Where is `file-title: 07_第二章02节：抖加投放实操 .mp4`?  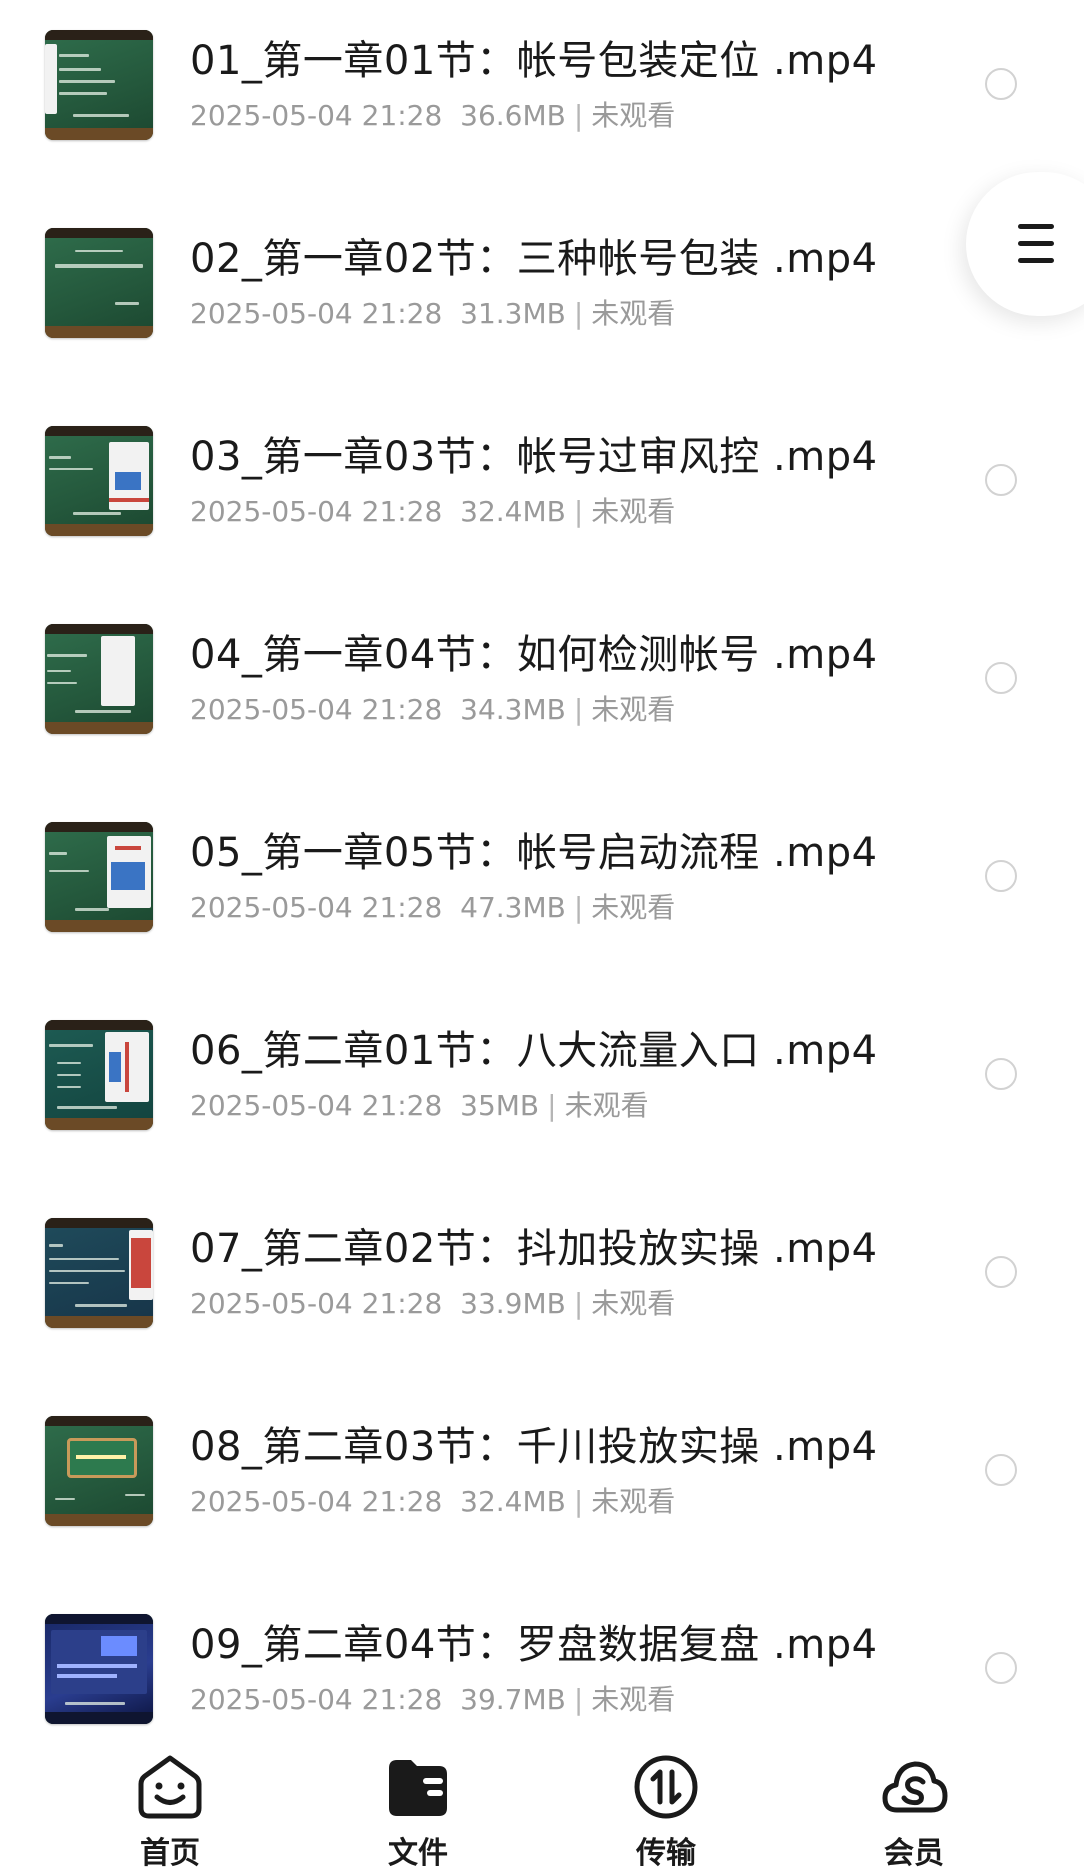 file-title: 07_第二章02节：抖加投放实操 .mp4 is located at coordinates (534, 1249).